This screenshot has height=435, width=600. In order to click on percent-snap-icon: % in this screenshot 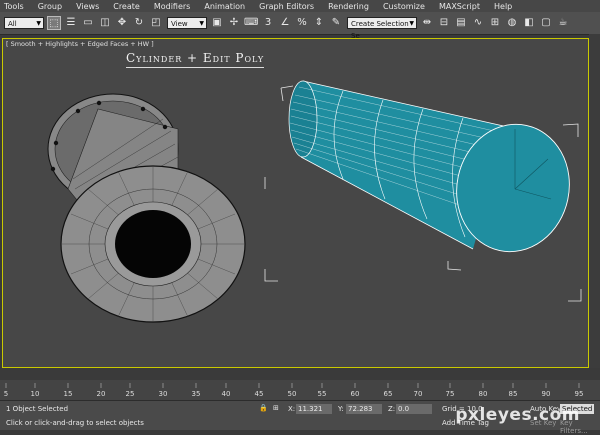, I will do `click(302, 23)`.